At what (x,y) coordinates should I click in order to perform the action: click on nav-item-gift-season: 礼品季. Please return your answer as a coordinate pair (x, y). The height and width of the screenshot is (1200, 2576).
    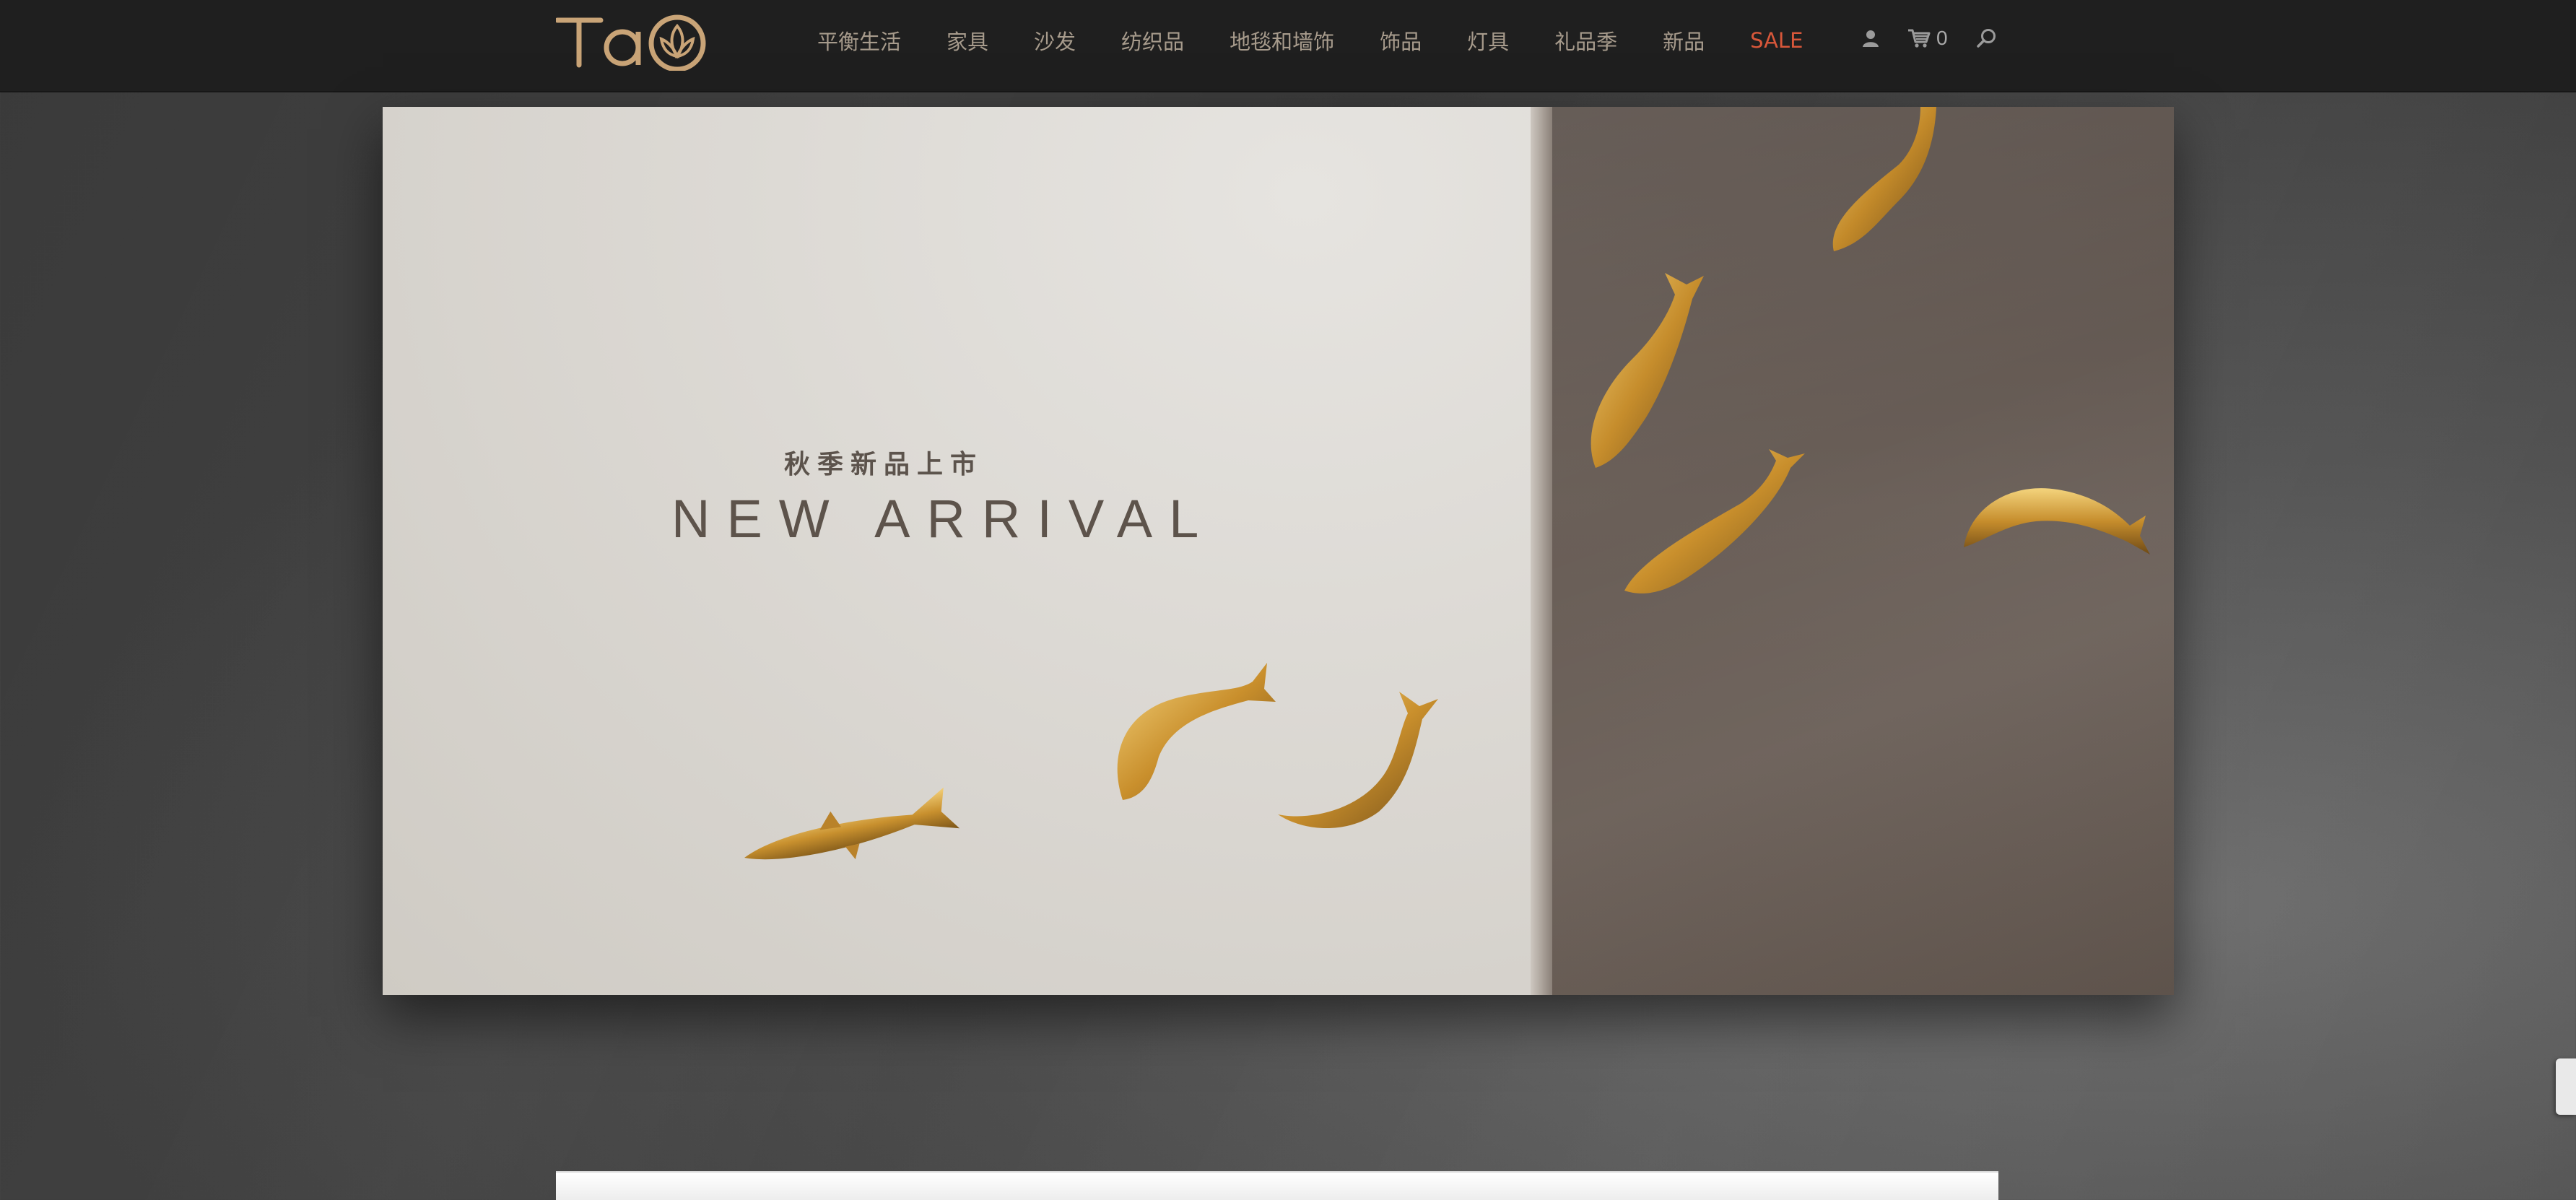
    Looking at the image, I should click on (1585, 40).